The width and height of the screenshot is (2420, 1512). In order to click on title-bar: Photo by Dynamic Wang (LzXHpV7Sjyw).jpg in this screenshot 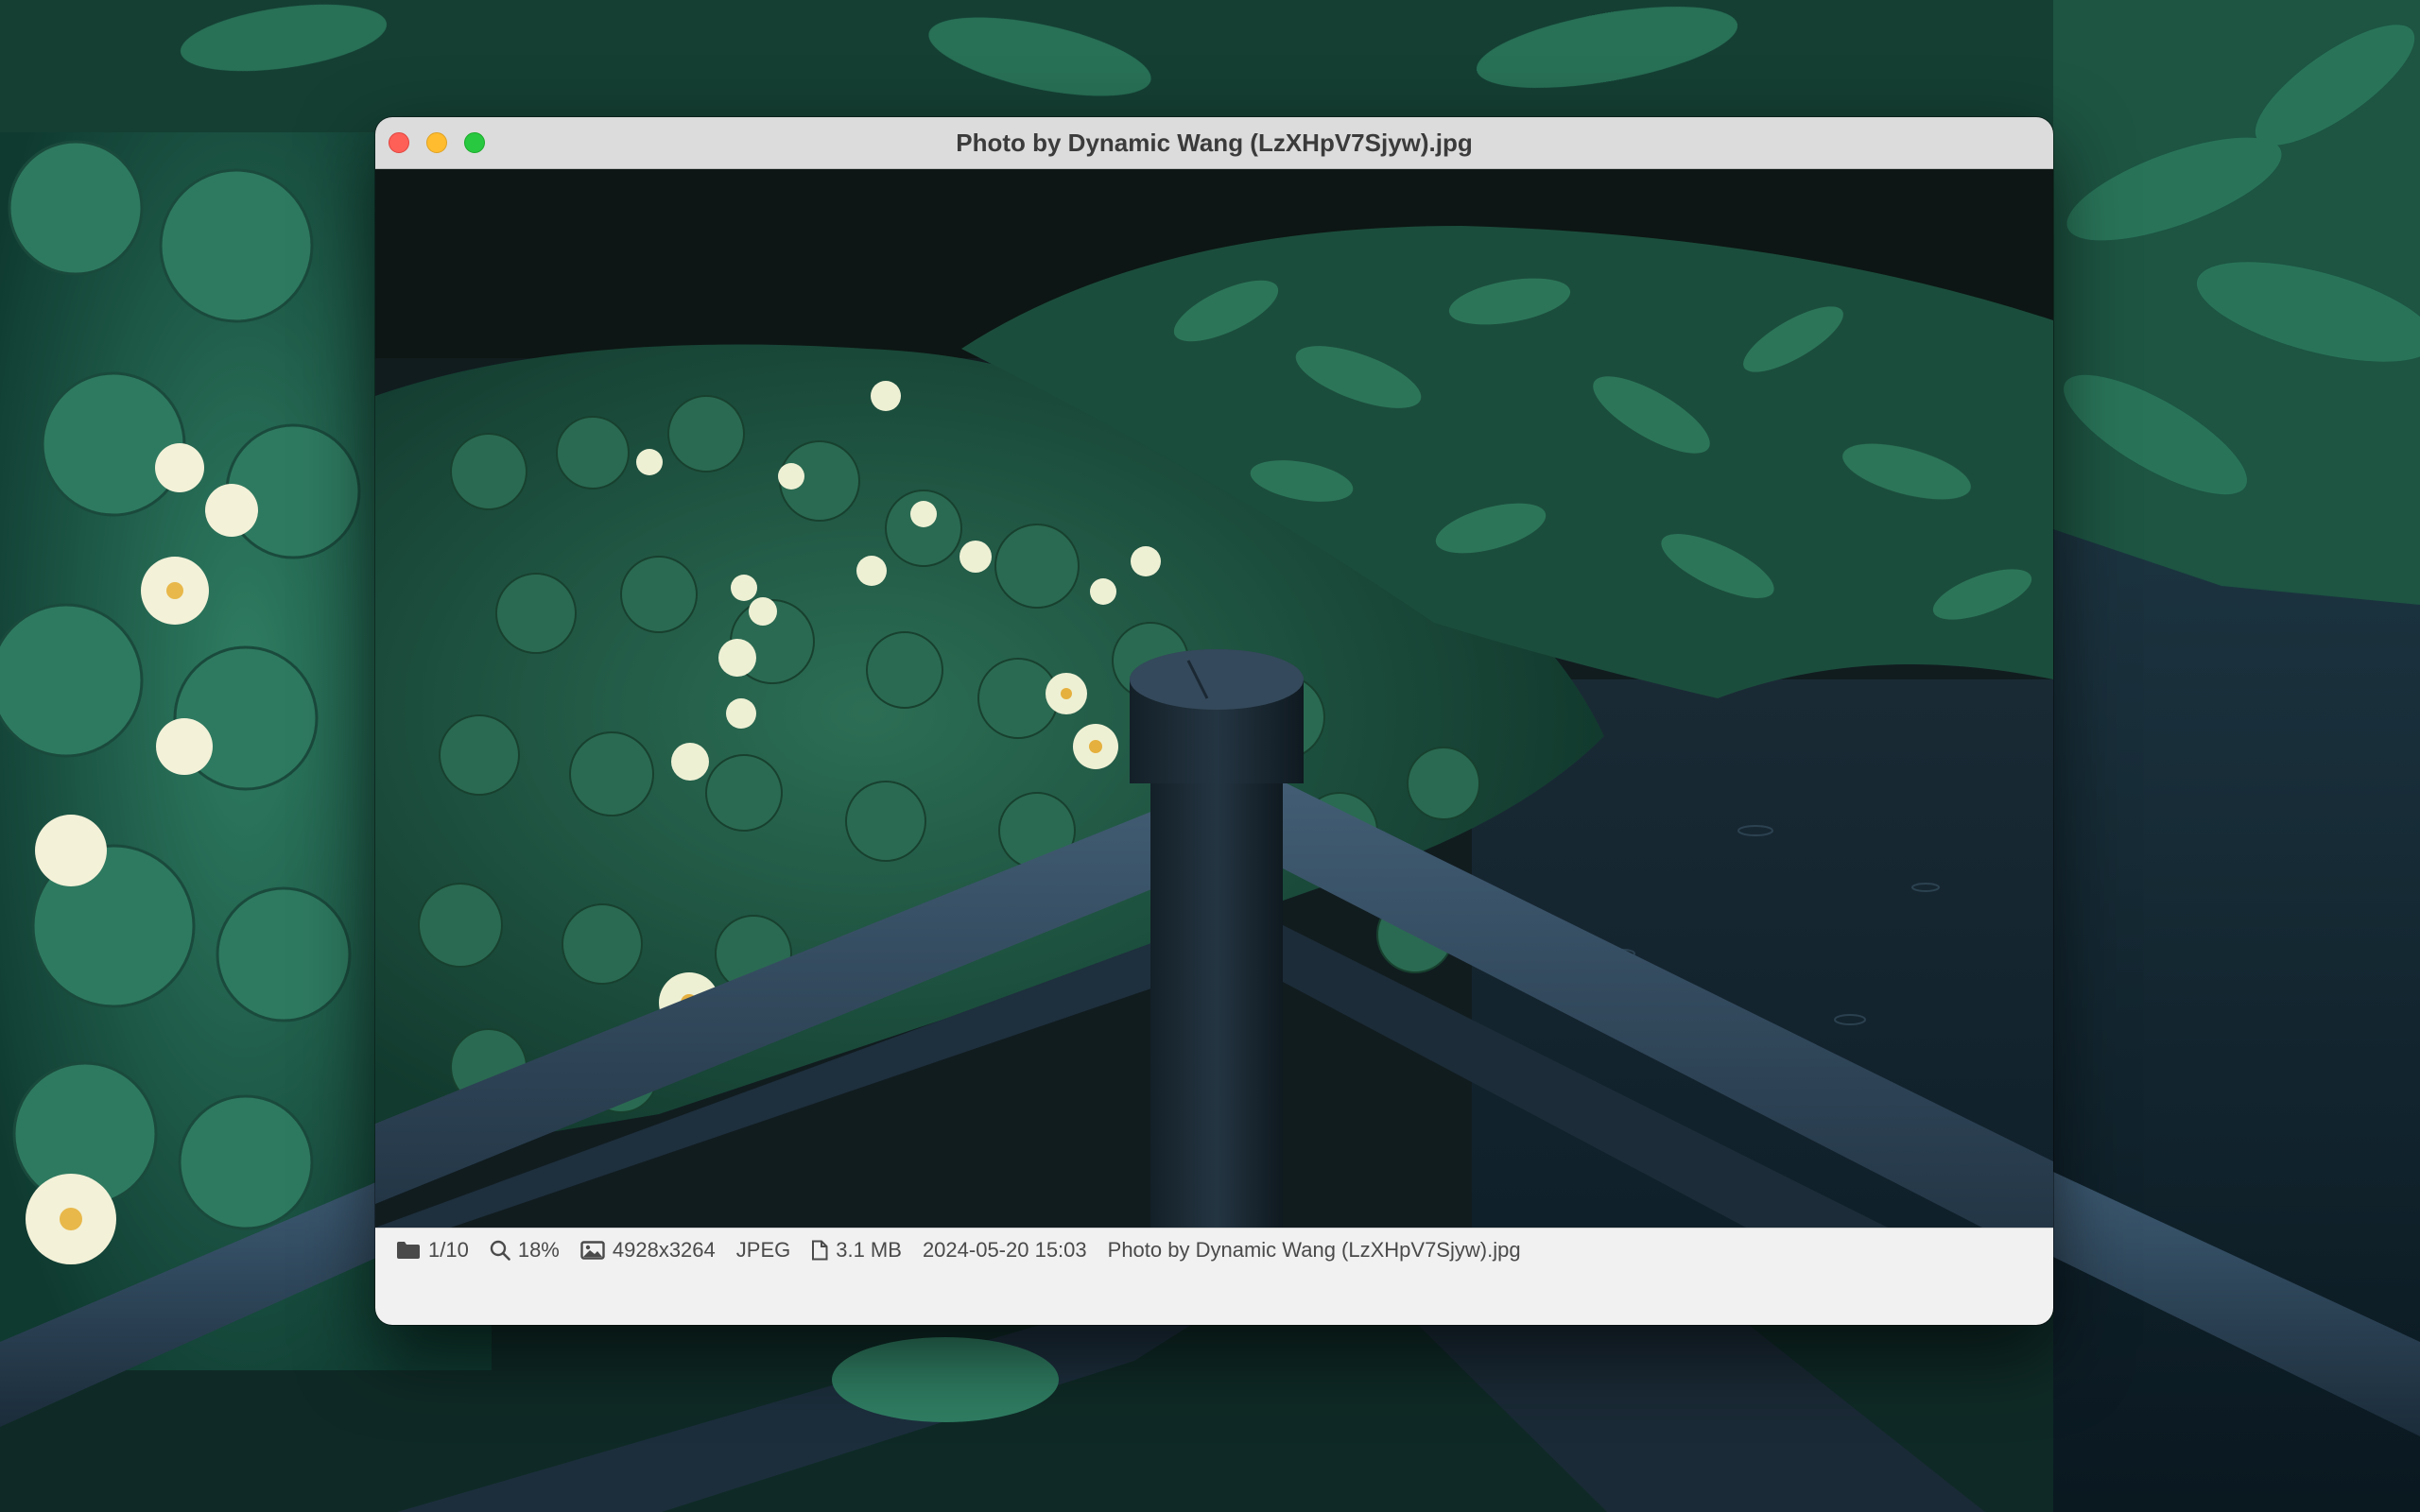, I will do `click(1214, 143)`.